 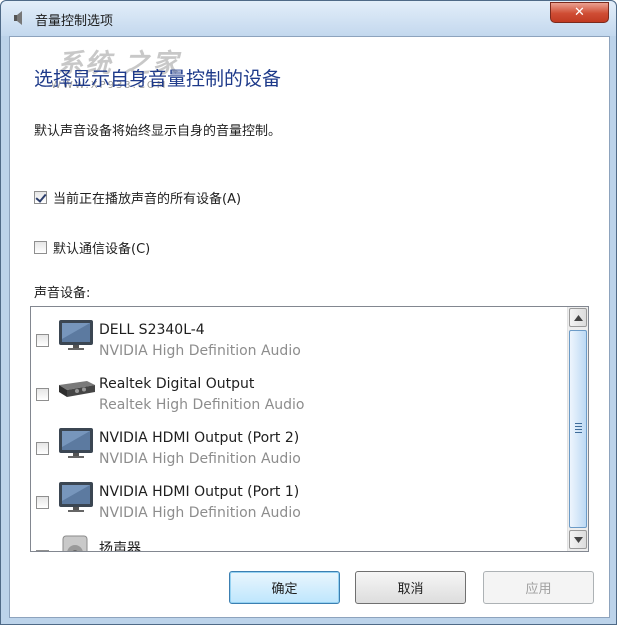 I want to click on scroll-down-button, so click(x=578, y=539).